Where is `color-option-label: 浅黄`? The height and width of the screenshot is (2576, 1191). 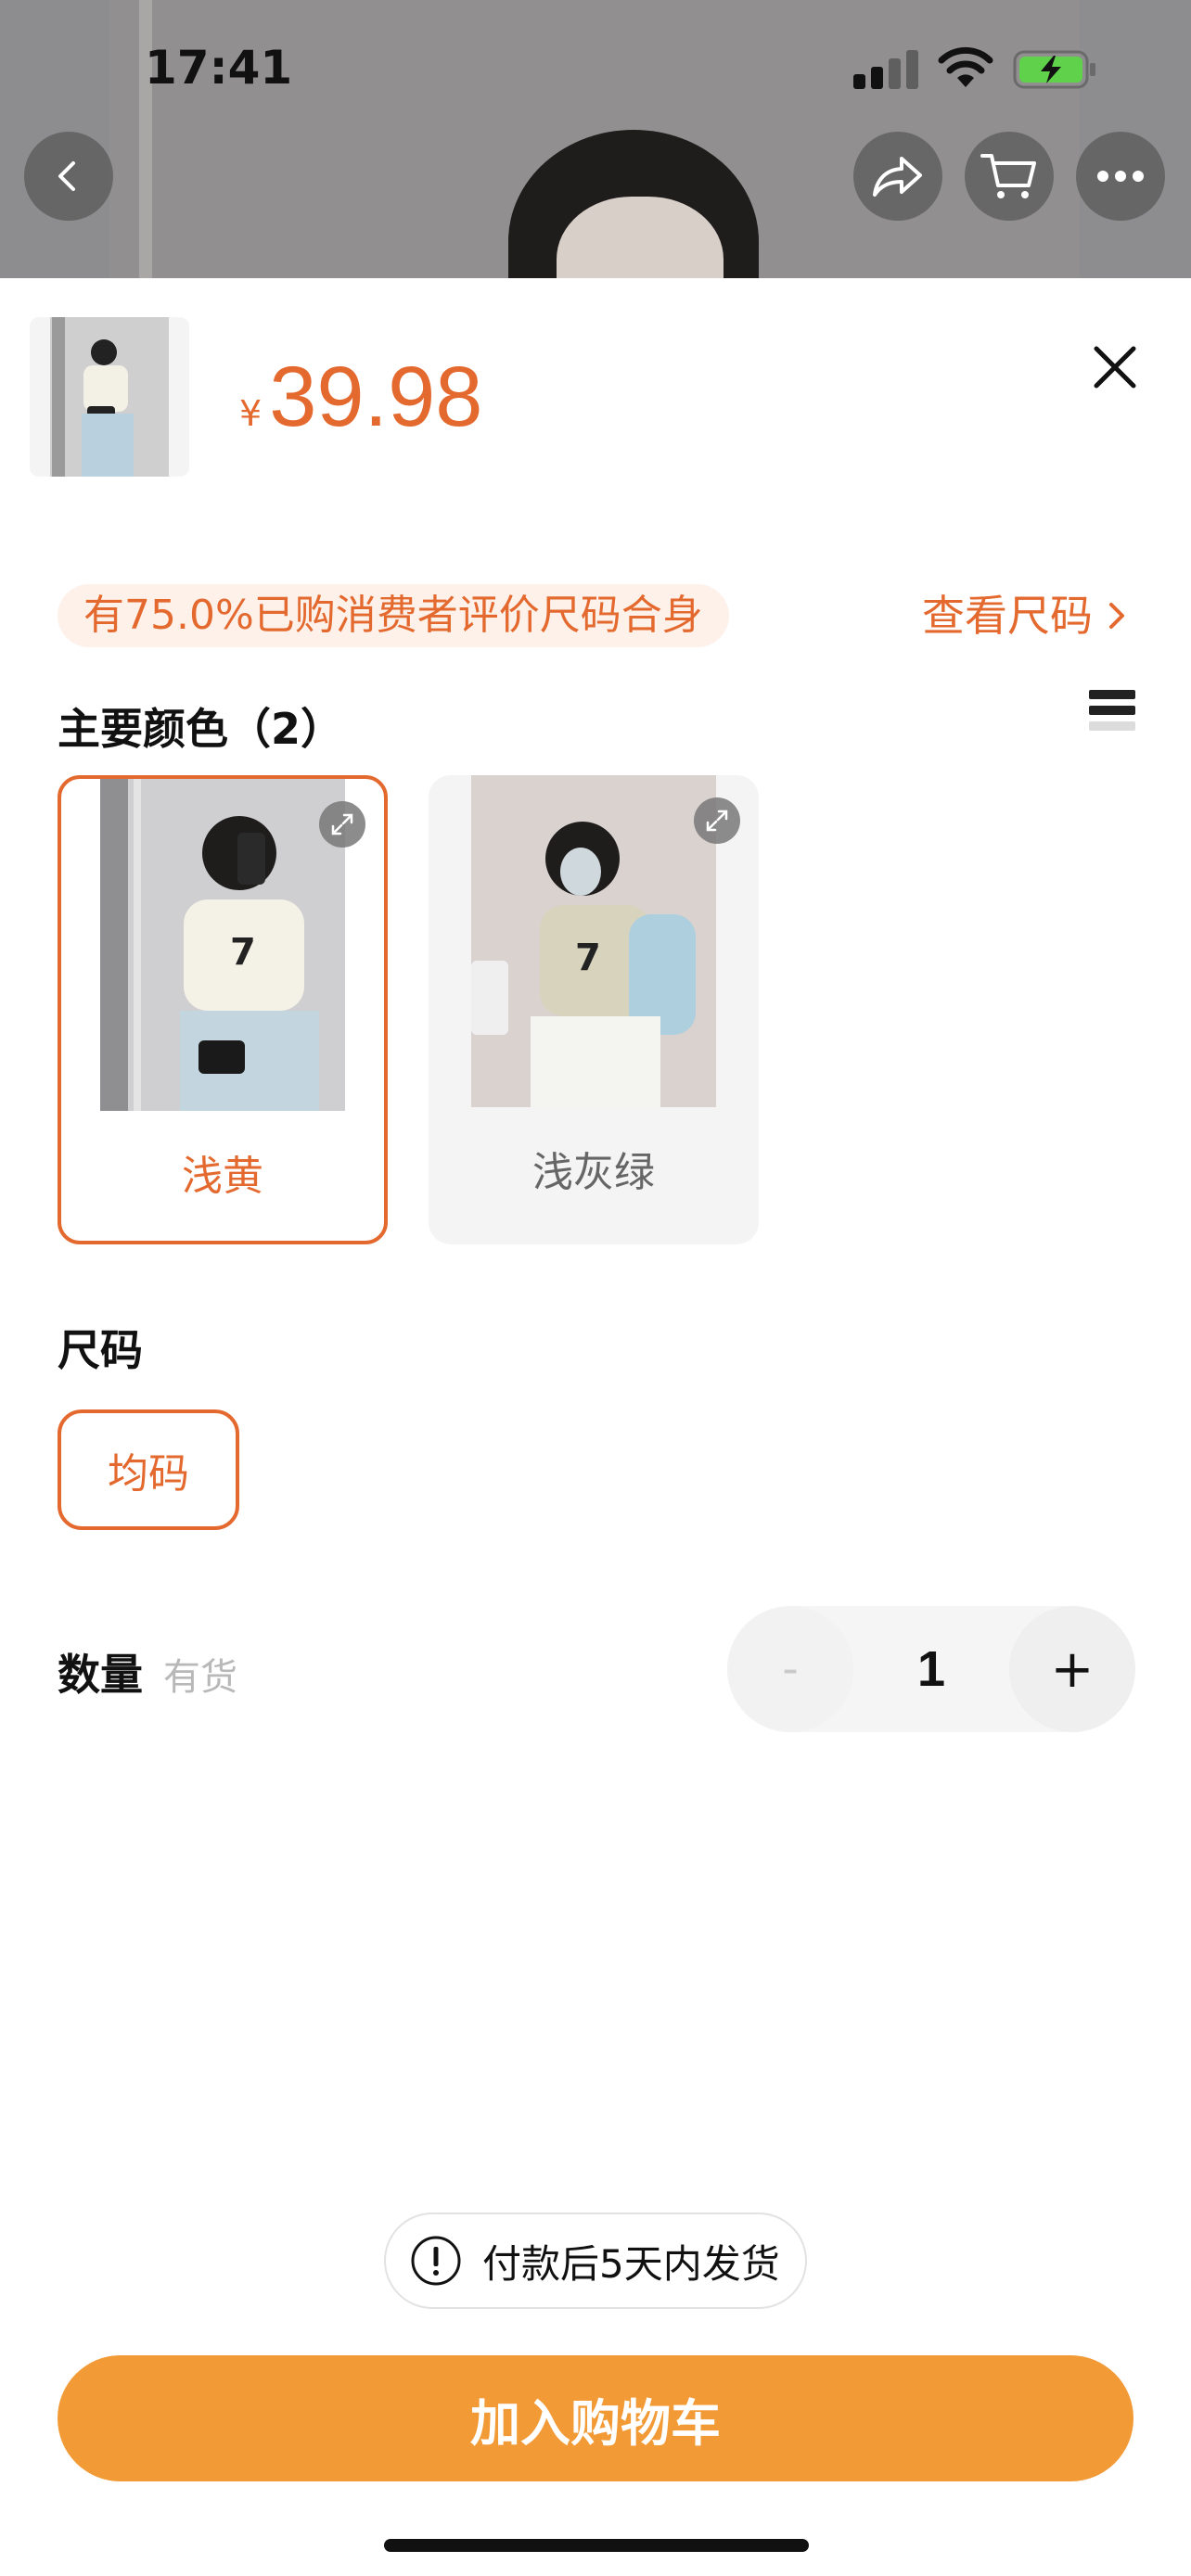 color-option-label: 浅黄 is located at coordinates (222, 1176).